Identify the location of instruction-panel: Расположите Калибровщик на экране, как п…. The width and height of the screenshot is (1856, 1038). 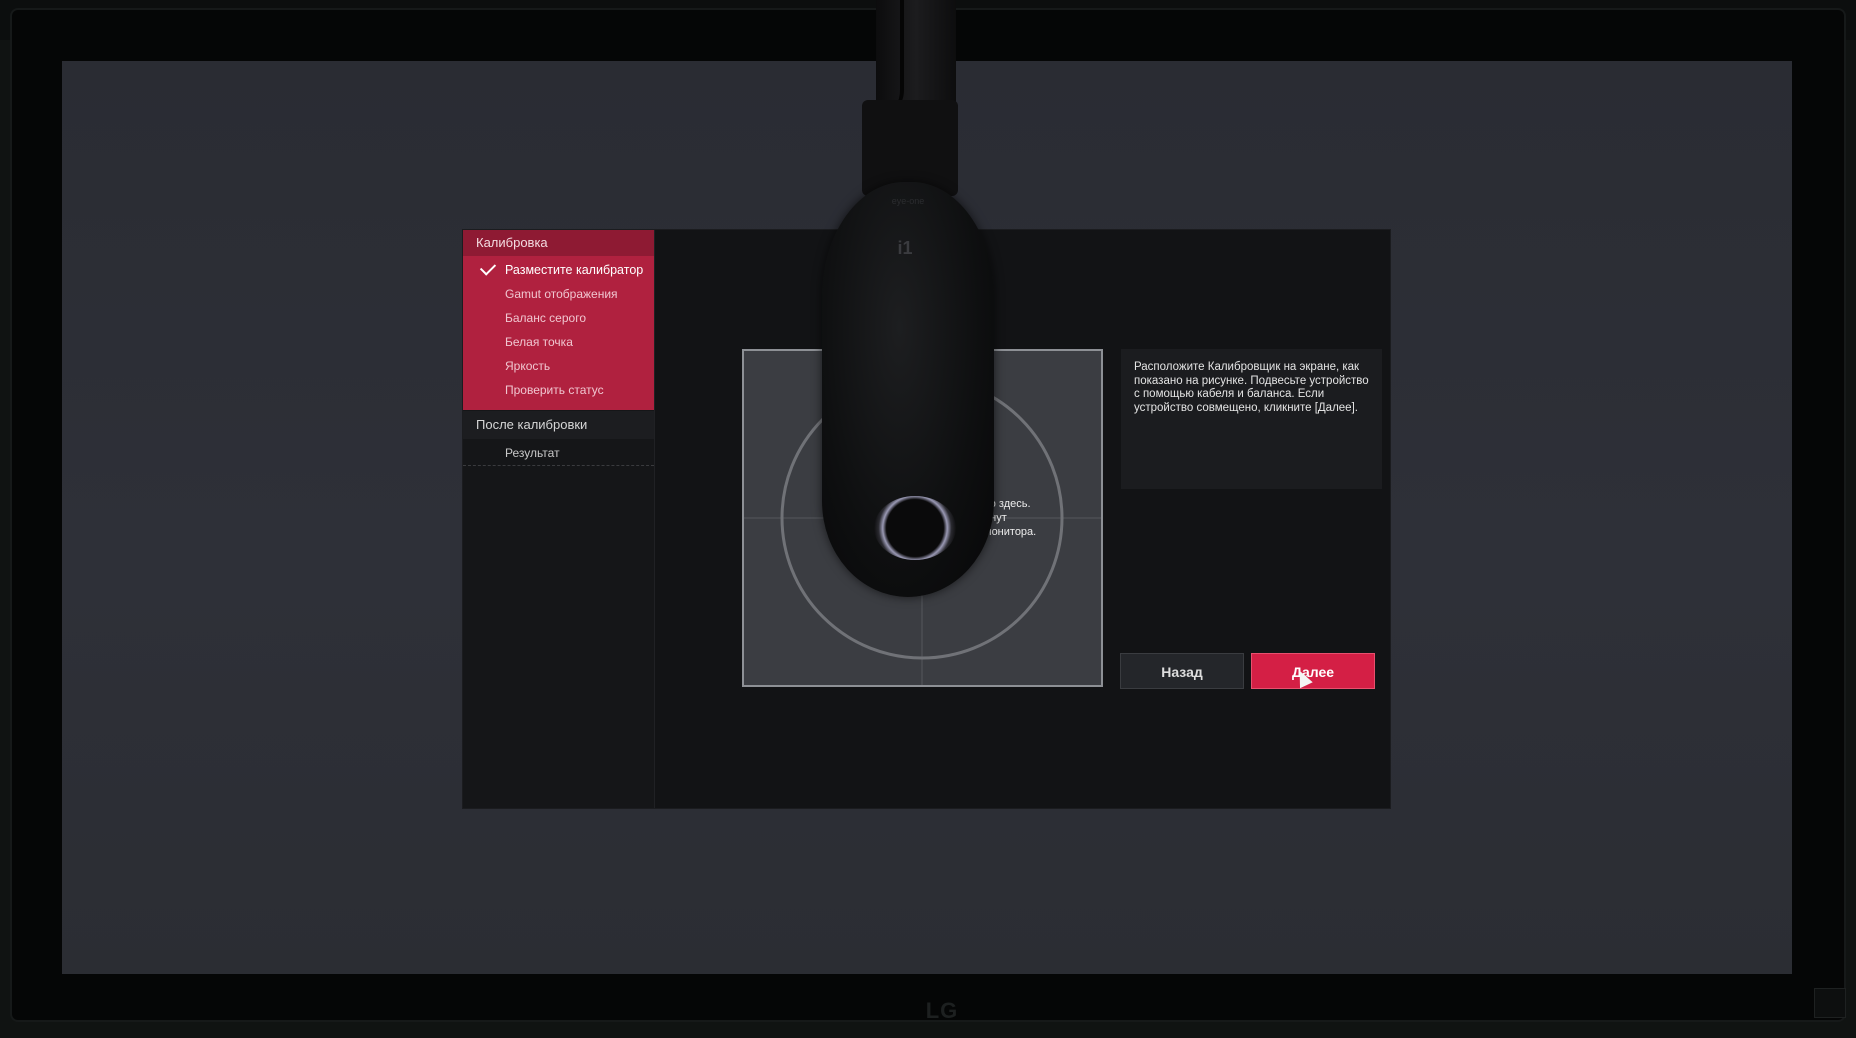
(1251, 419).